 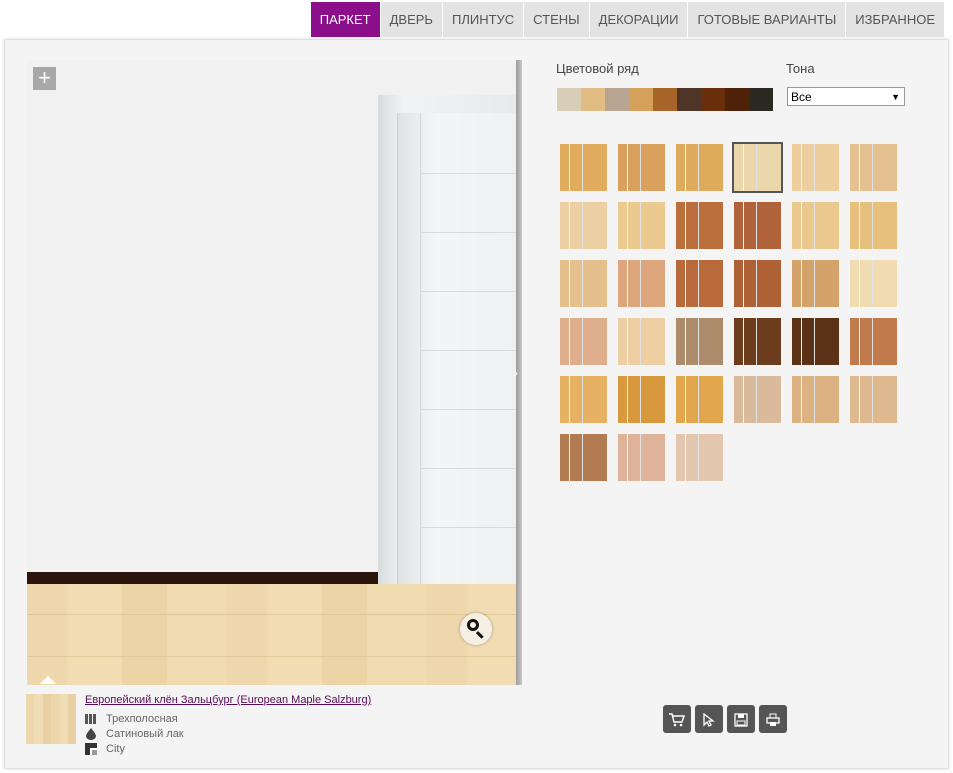 What do you see at coordinates (202, 578) in the screenshot?
I see `baseboard` at bounding box center [202, 578].